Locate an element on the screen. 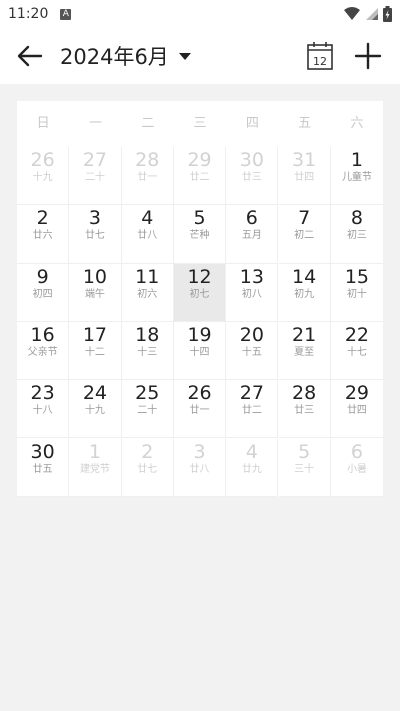  day-cell: 29 廿二 is located at coordinates (200, 176).